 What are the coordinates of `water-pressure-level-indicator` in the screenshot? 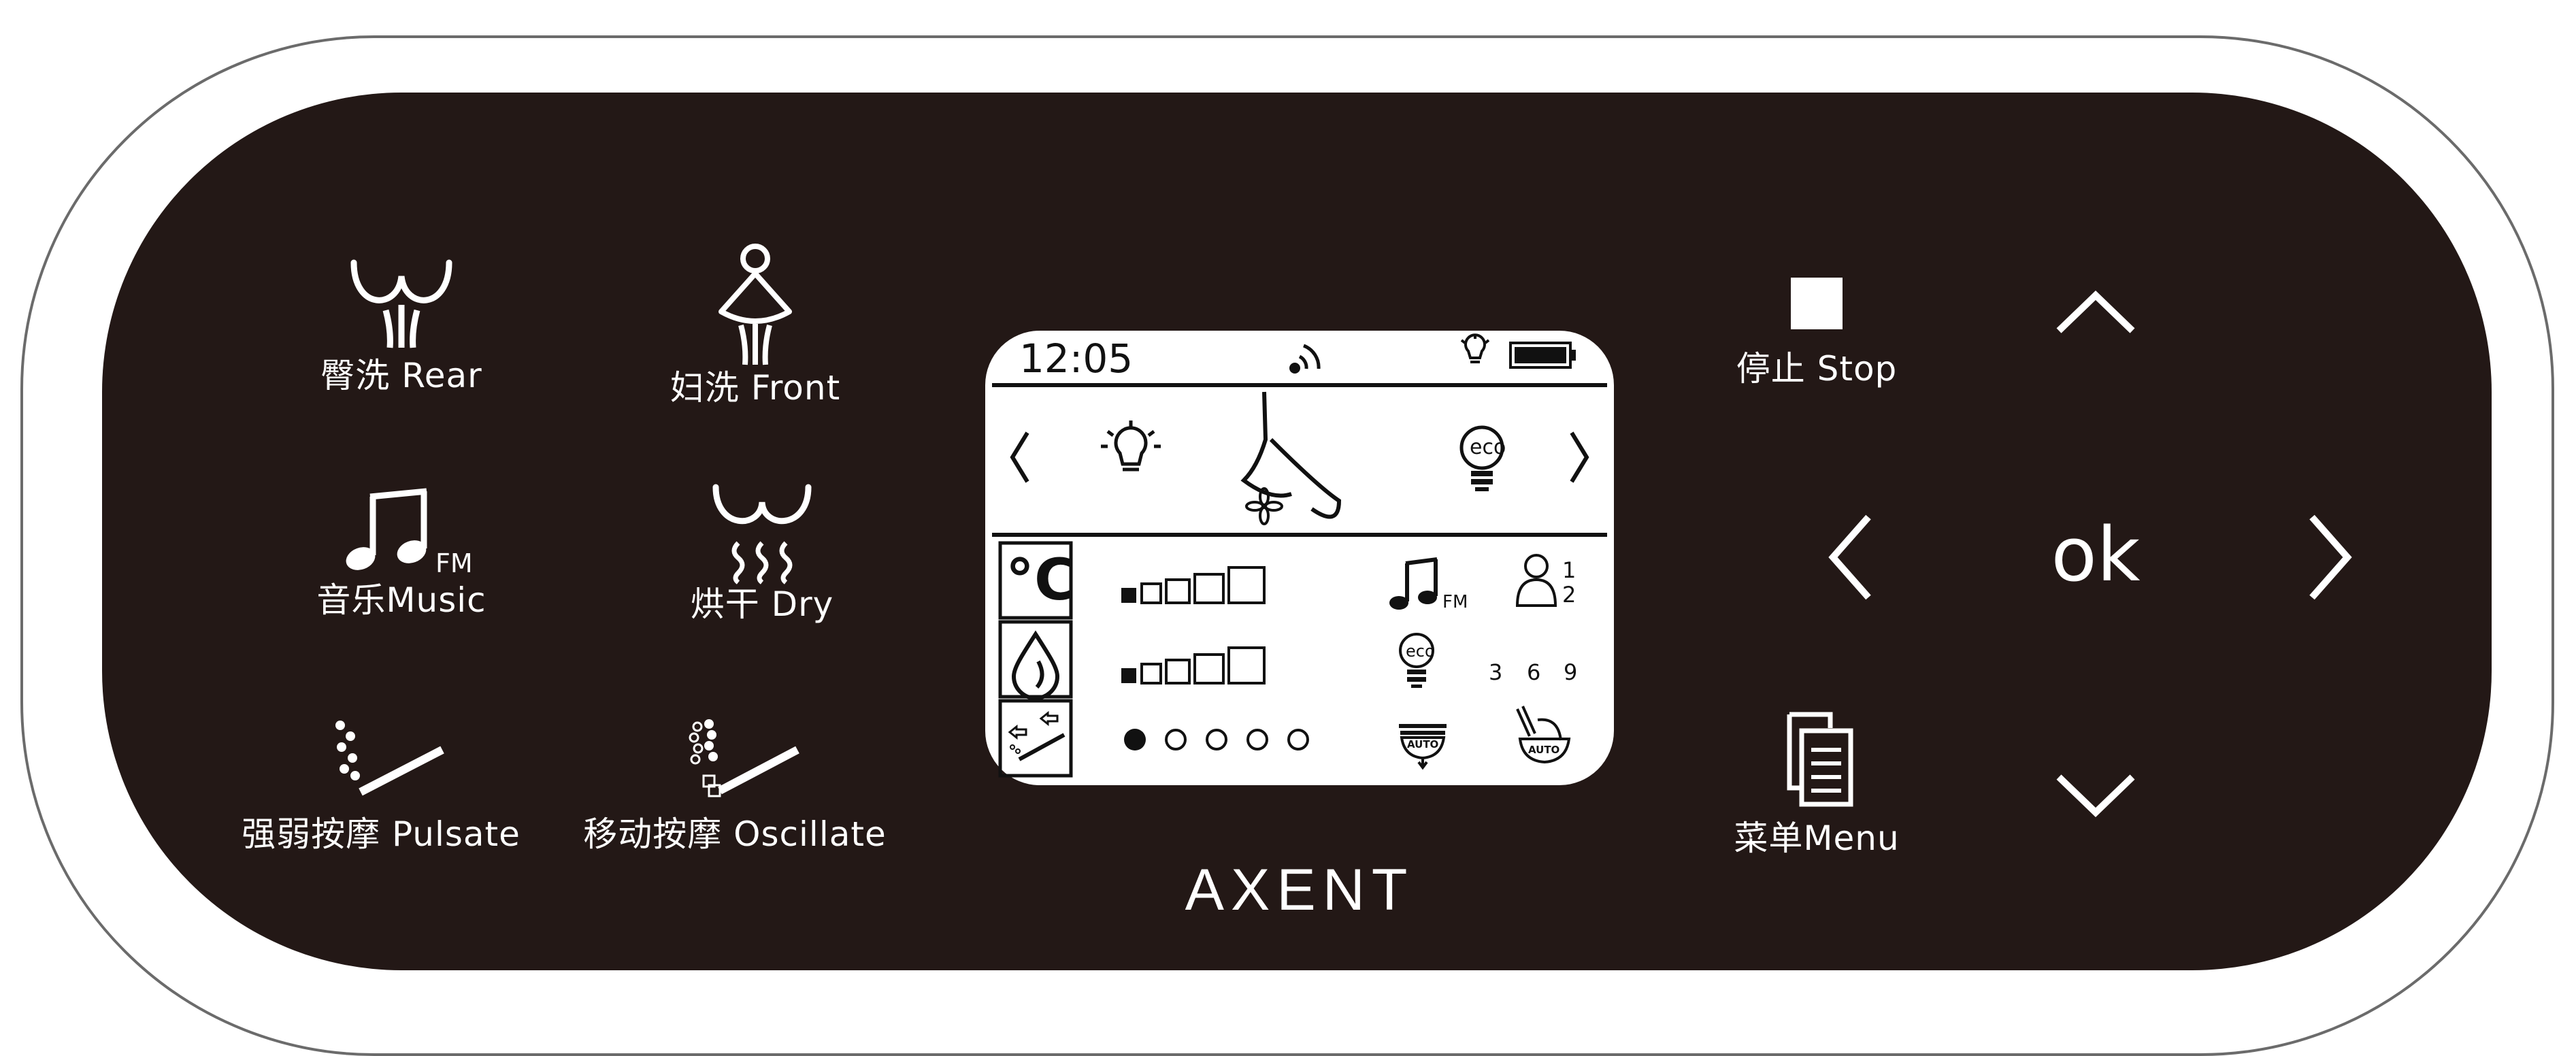 It's located at (1193, 665).